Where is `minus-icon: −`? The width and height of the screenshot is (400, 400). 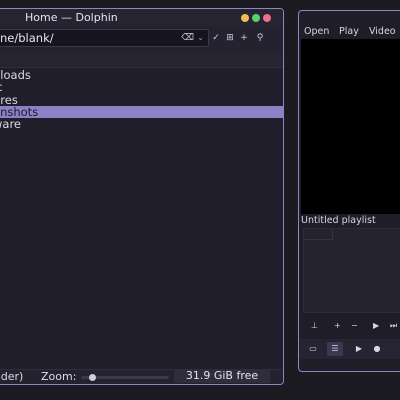 minus-icon: − is located at coordinates (354, 325).